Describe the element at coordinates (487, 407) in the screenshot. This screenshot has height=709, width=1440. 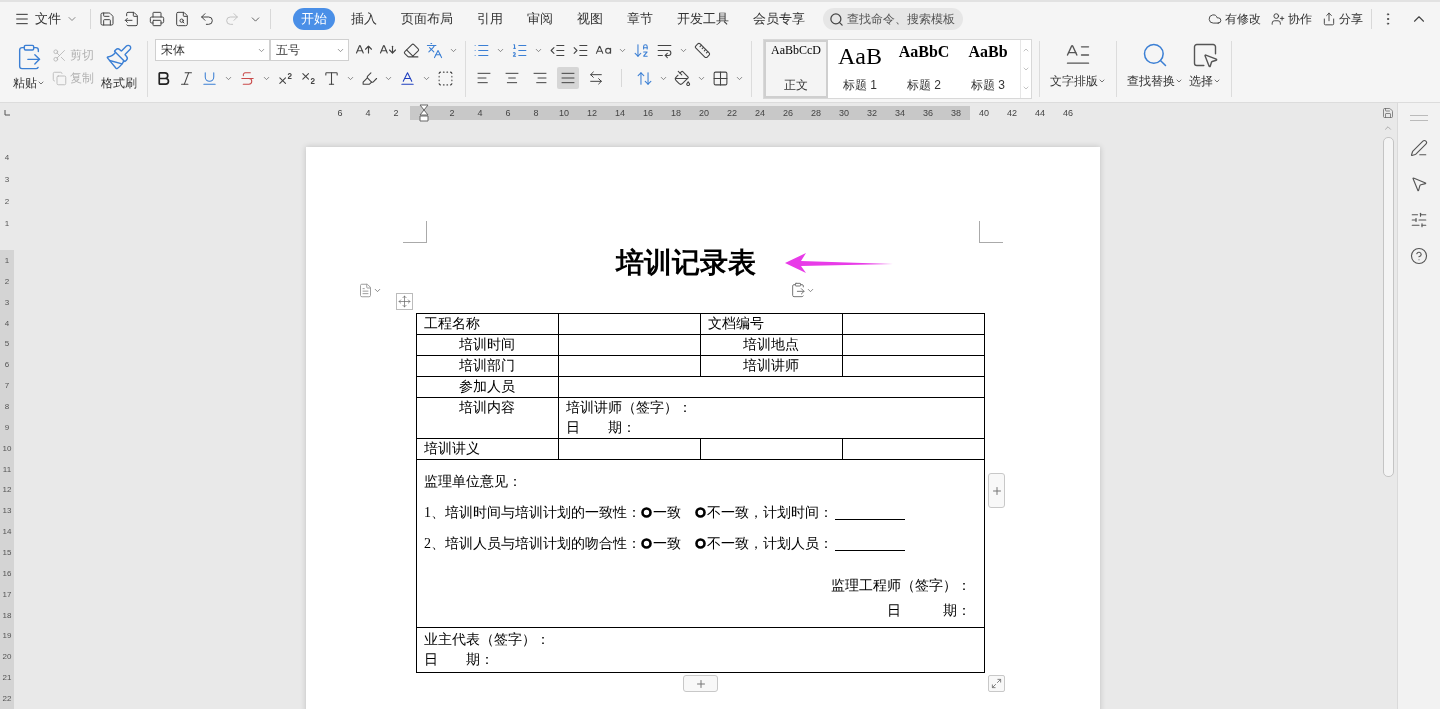
I see `table-cell-text: 培训内容` at that location.